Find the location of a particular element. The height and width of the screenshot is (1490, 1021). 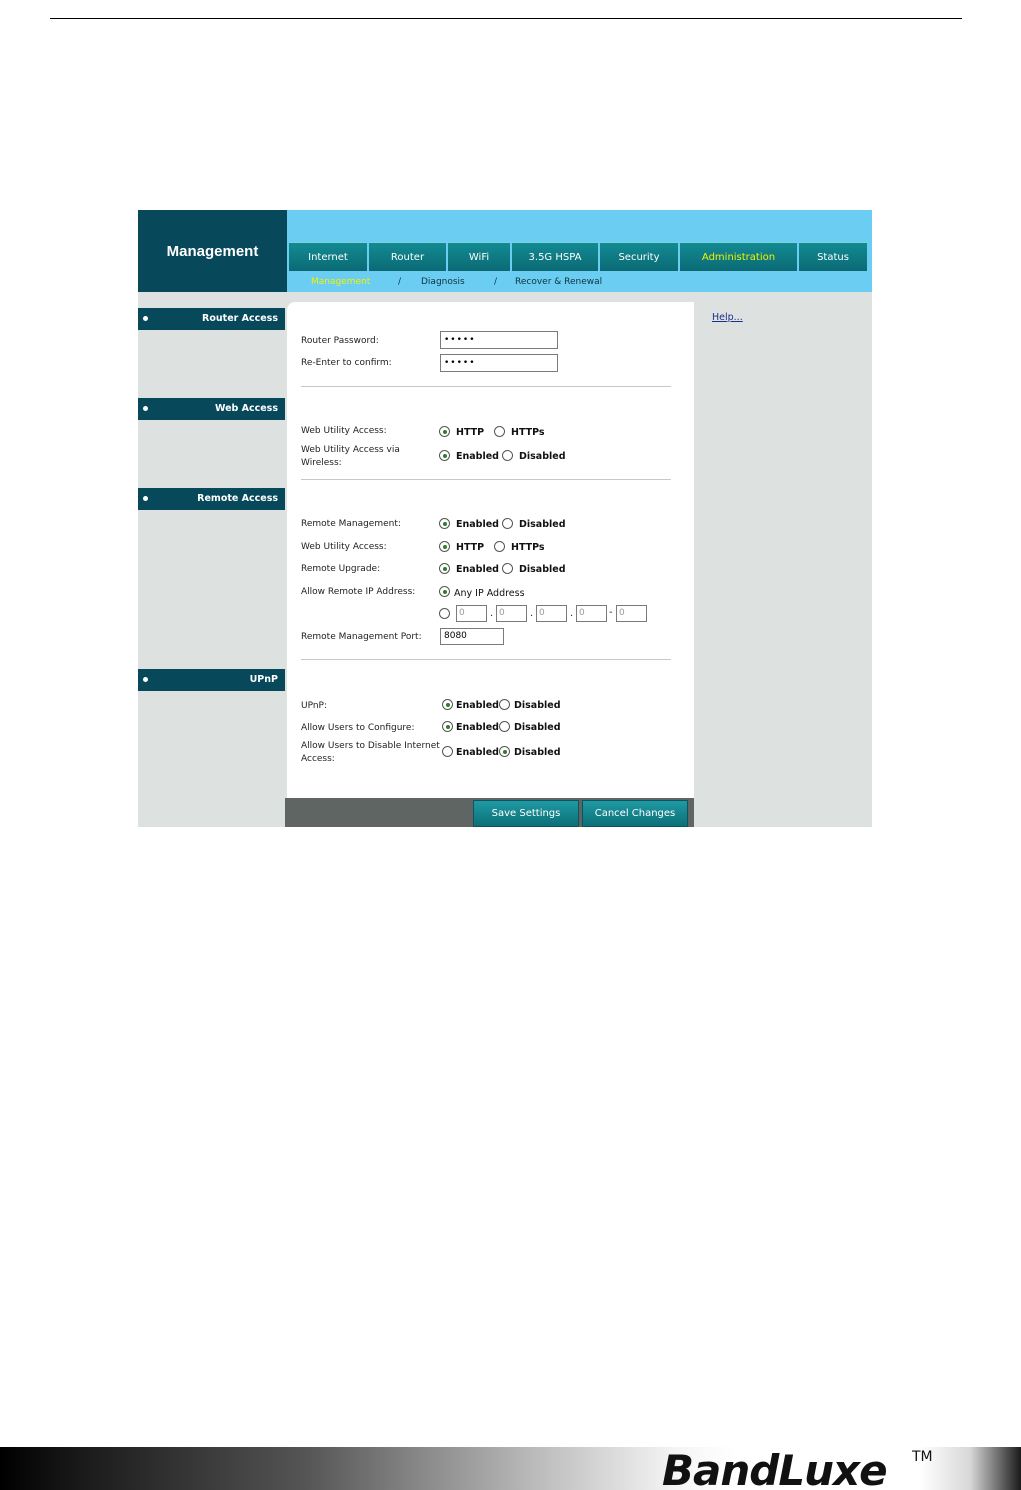

sidebar-label: UPnP is located at coordinates (263, 679).